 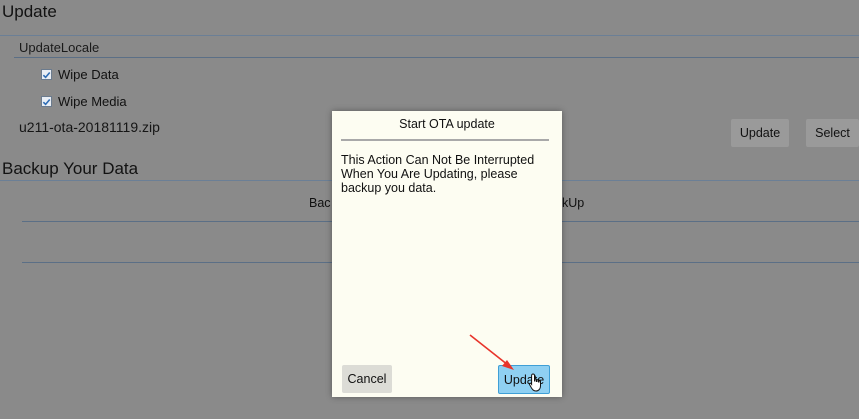 What do you see at coordinates (88, 74) in the screenshot?
I see `wipe-data-label: Wipe Data` at bounding box center [88, 74].